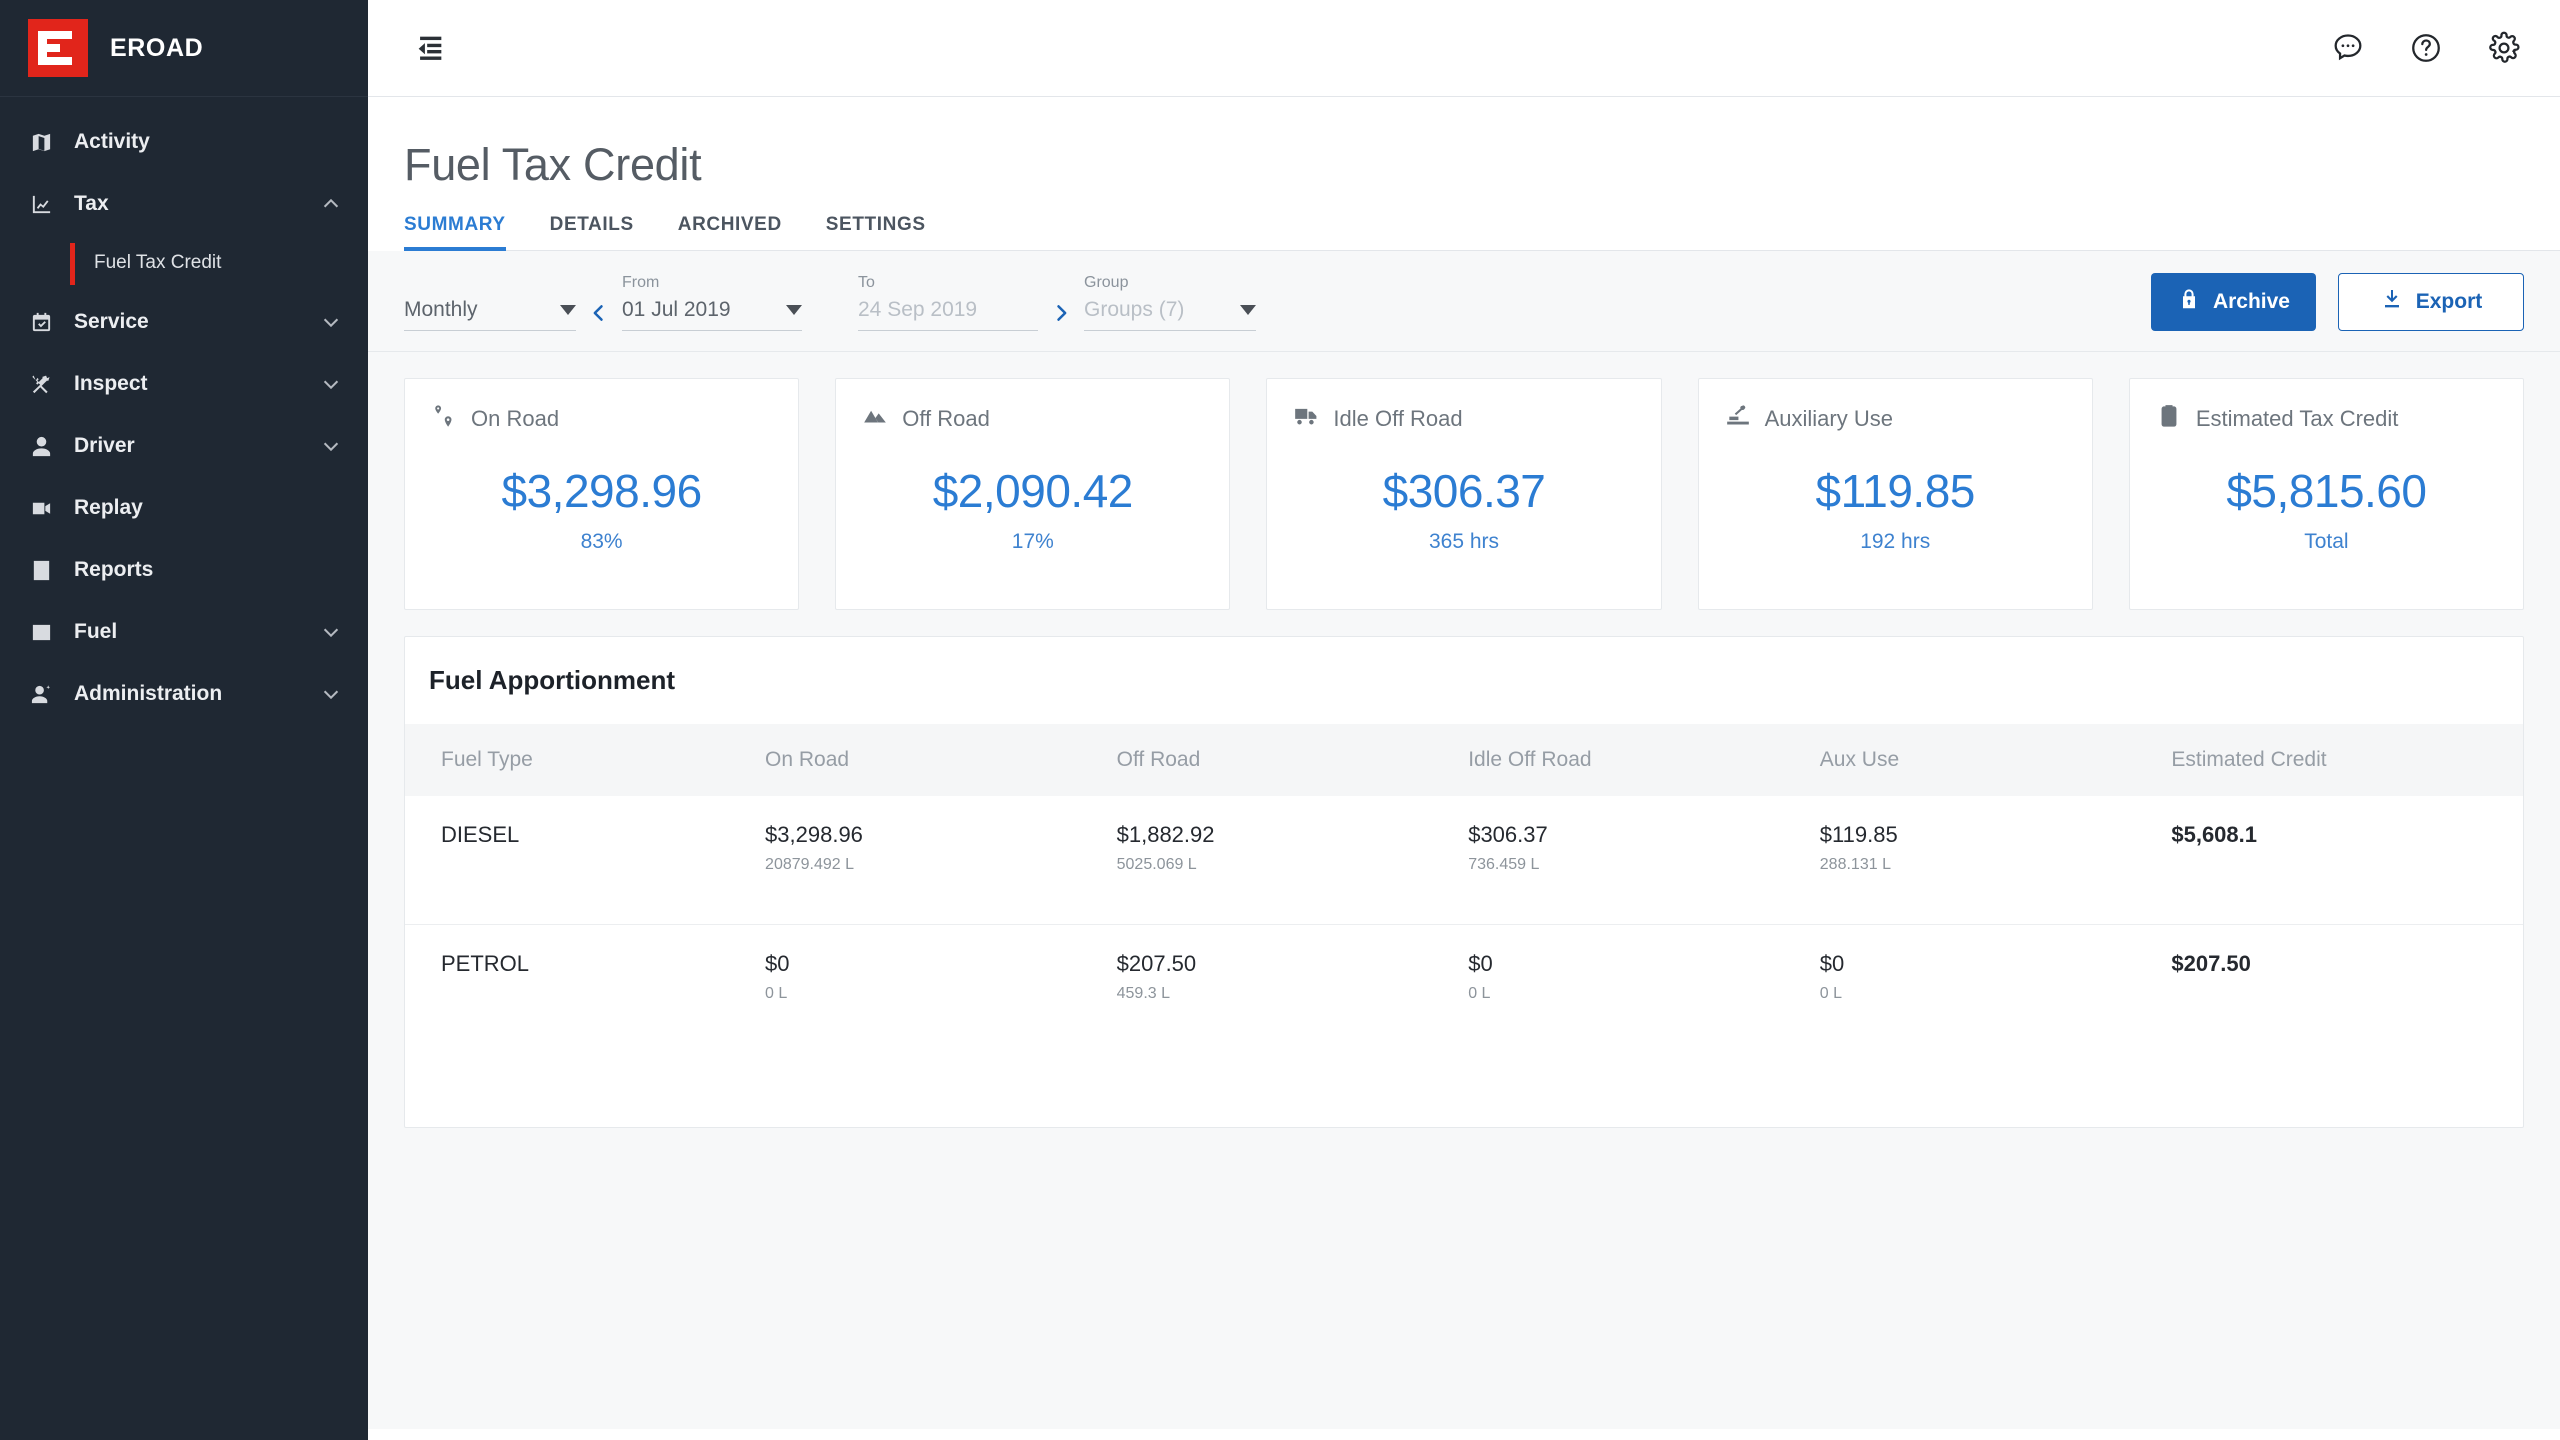 Image resolution: width=2560 pixels, height=1440 pixels. I want to click on kpi-card-auxiliary-use: Auxiliary Use $119.85 192 hrs, so click(1895, 494).